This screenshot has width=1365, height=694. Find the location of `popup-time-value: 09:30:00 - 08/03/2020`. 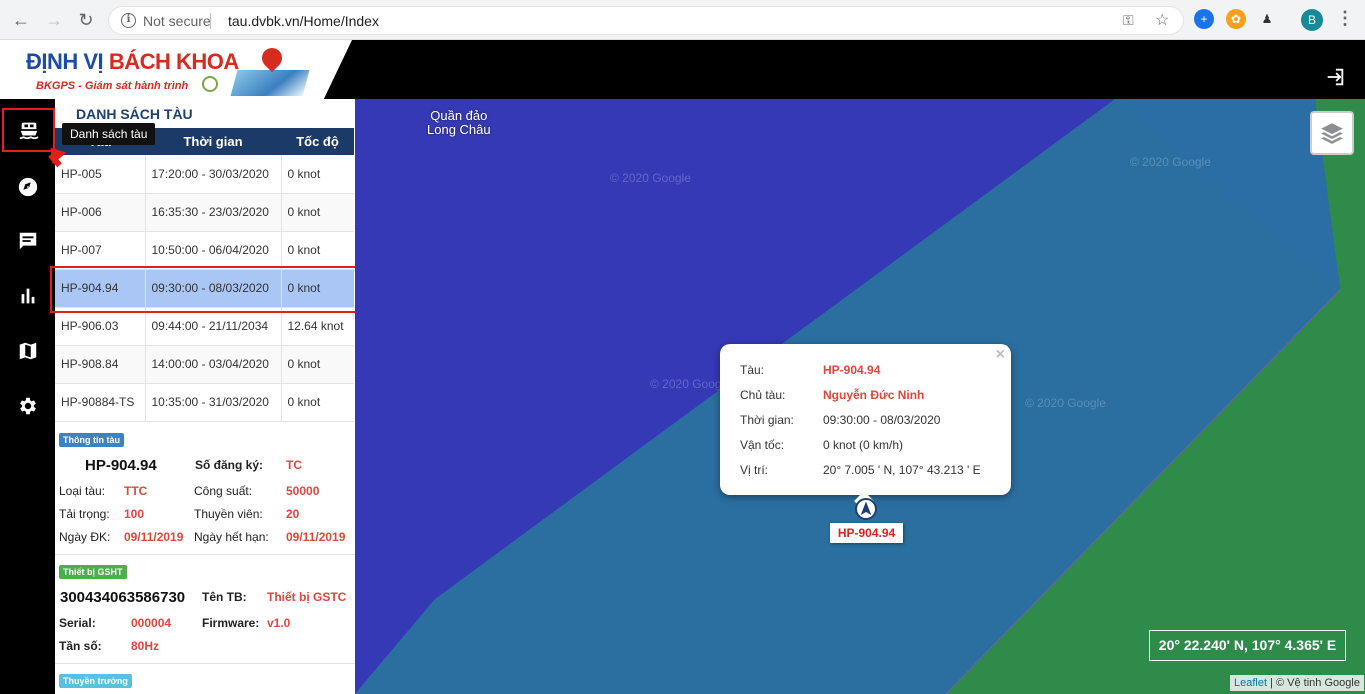

popup-time-value: 09:30:00 - 08/03/2020 is located at coordinates (882, 420).